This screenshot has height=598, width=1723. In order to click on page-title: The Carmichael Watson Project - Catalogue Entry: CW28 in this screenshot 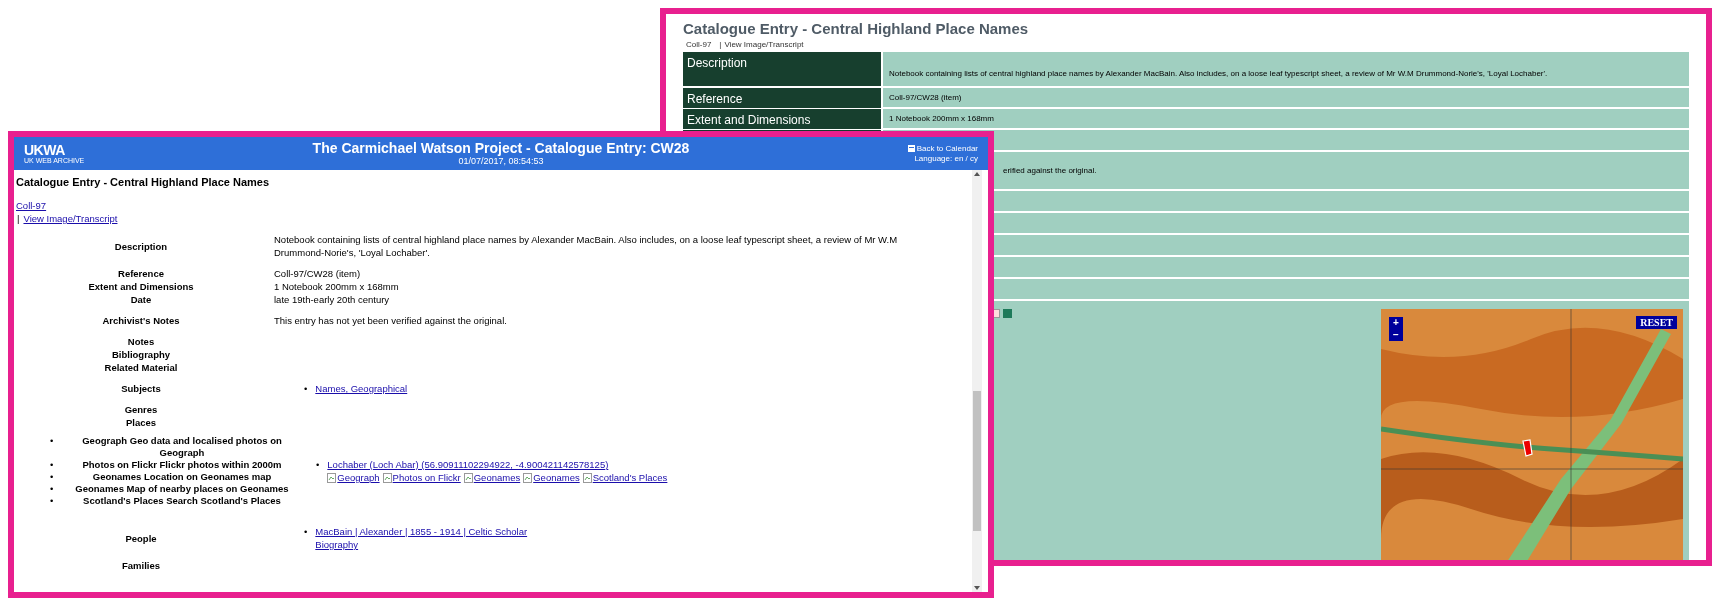, I will do `click(501, 148)`.